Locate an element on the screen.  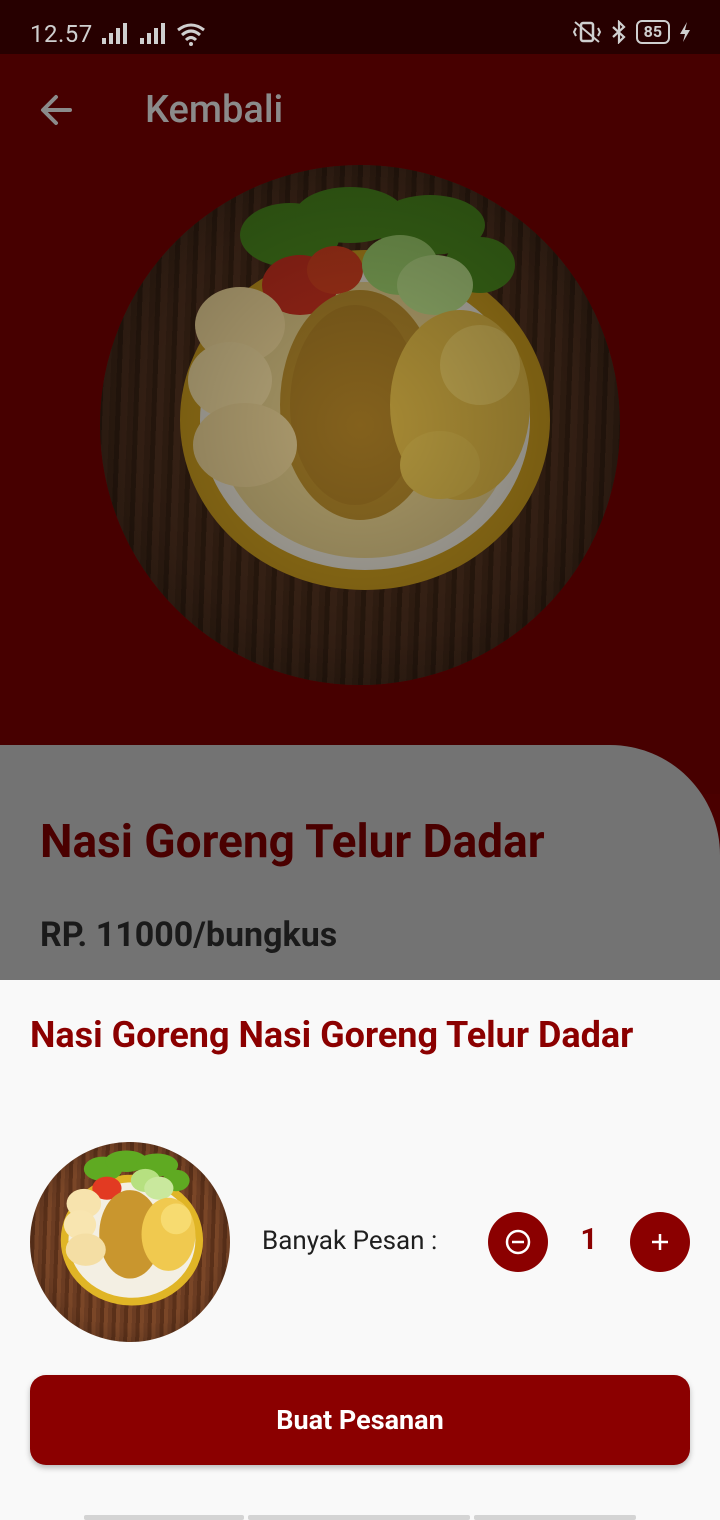
order-product-thumbnail is located at coordinates (130, 1242).